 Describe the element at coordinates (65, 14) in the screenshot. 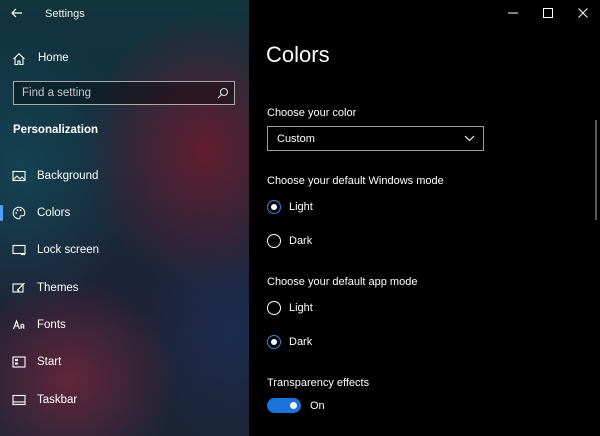

I see `app-title: Settings` at that location.